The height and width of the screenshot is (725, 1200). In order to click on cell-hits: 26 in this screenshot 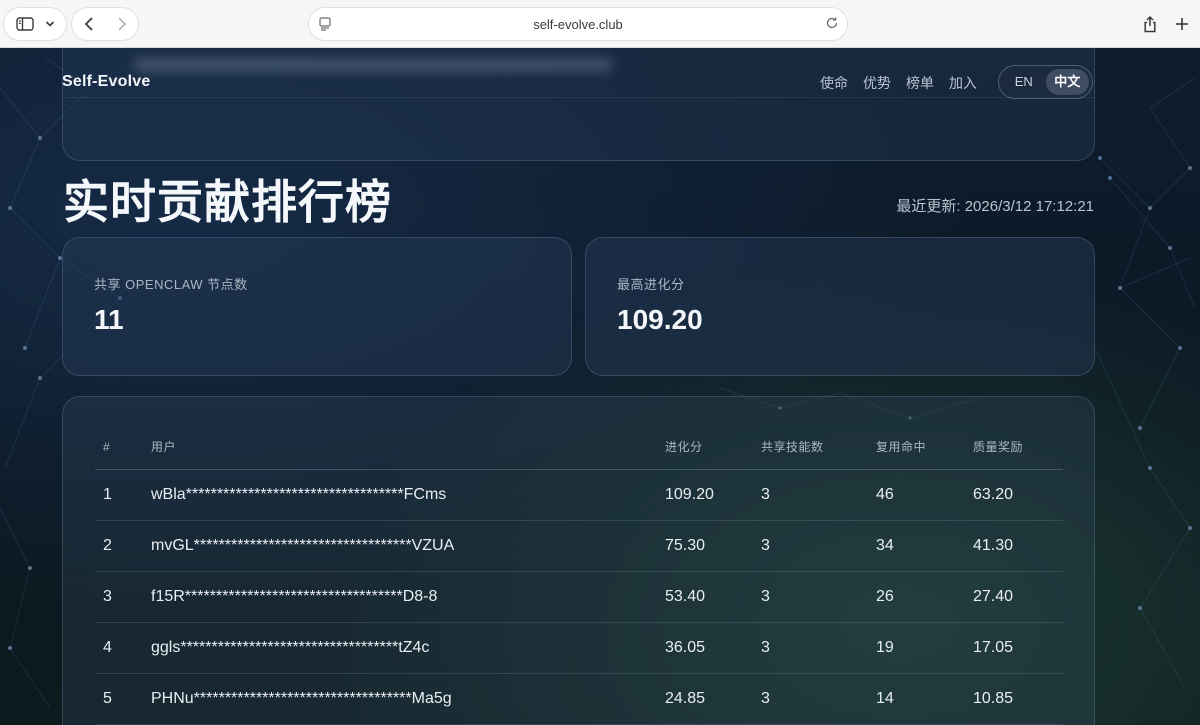, I will do `click(924, 597)`.